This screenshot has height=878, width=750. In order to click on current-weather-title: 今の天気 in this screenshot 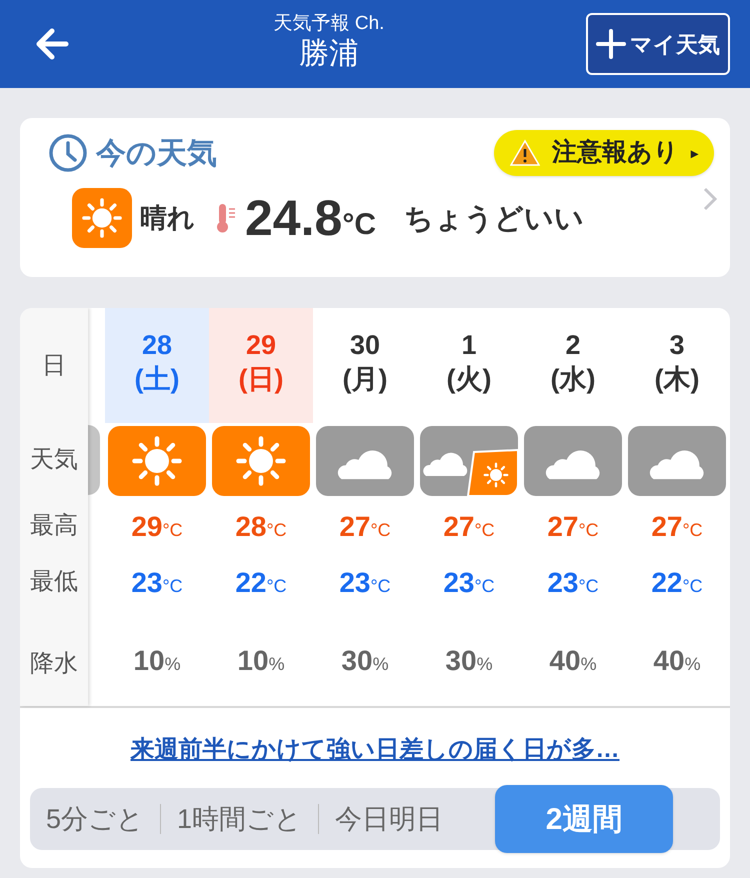, I will do `click(156, 154)`.